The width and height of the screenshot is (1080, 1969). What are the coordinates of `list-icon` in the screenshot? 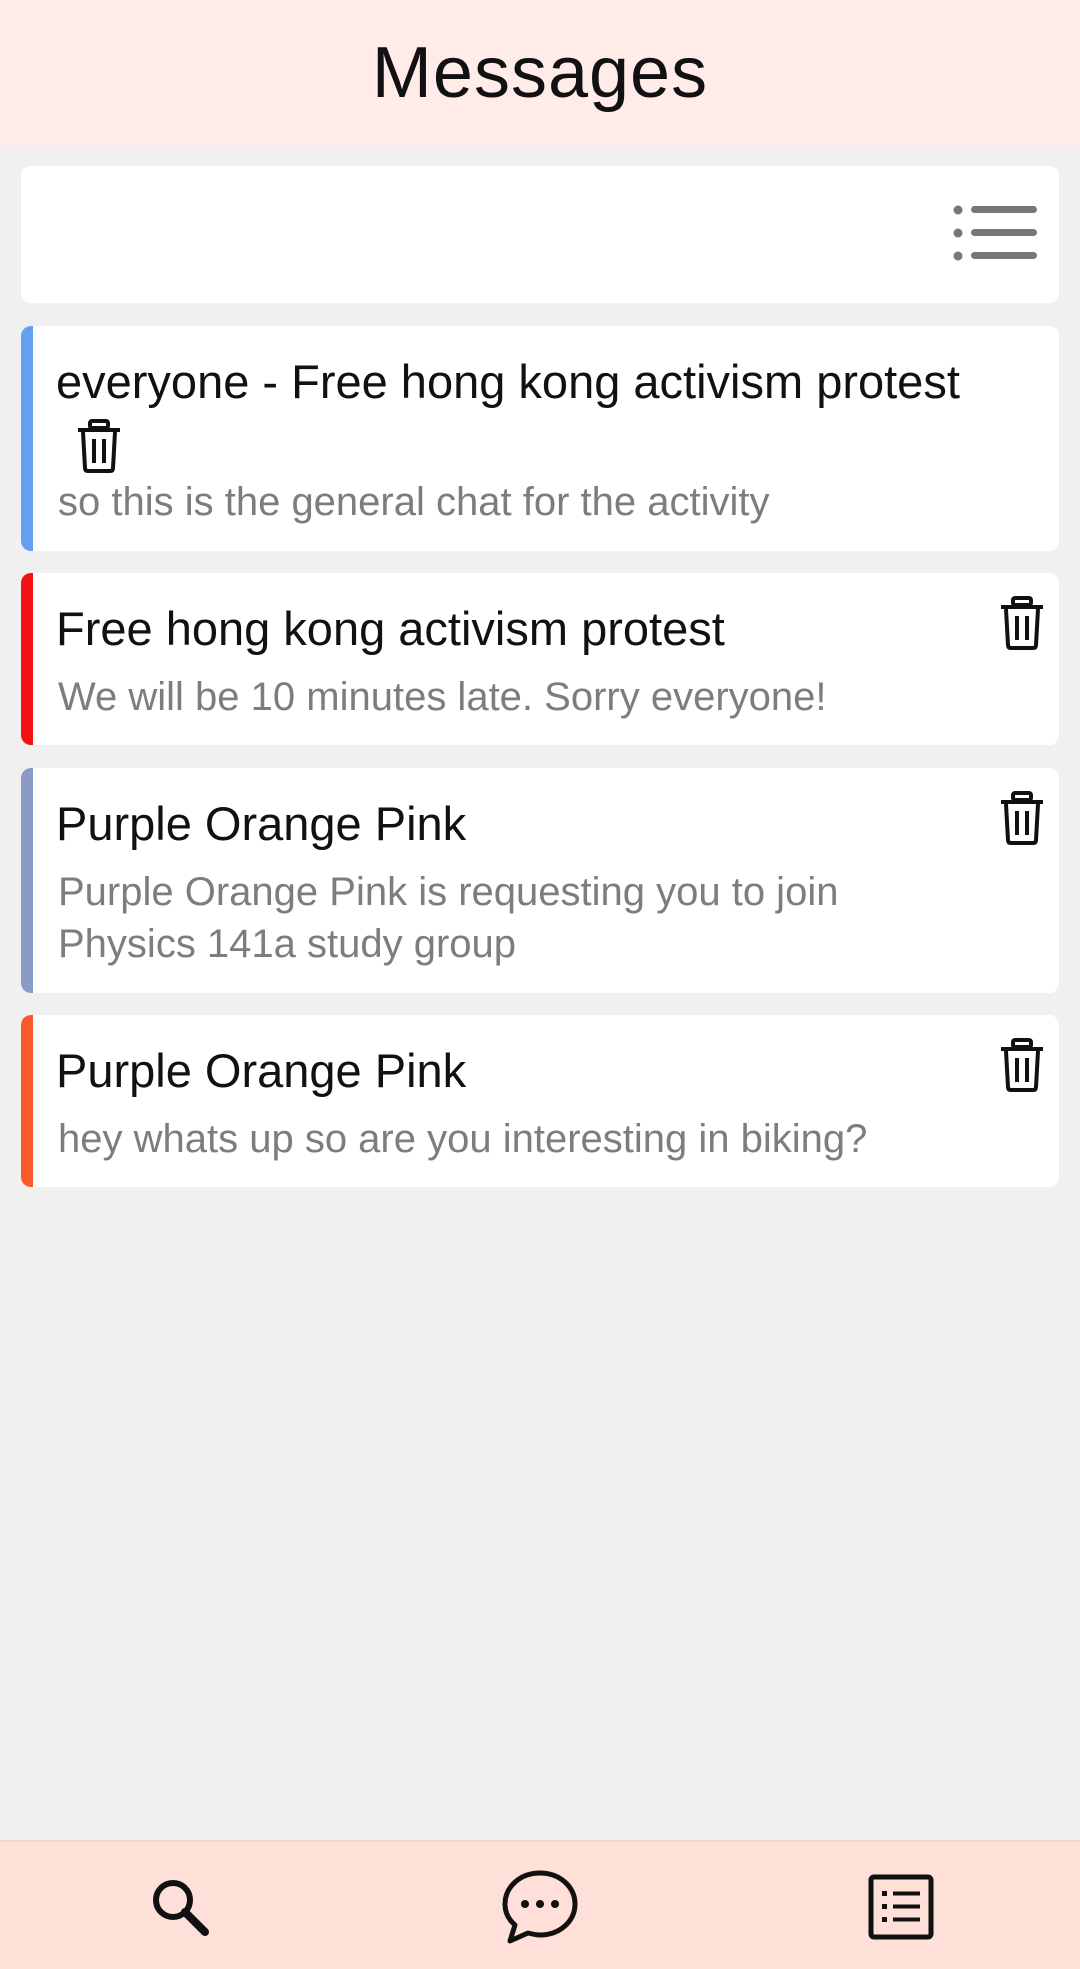 It's located at (901, 1907).